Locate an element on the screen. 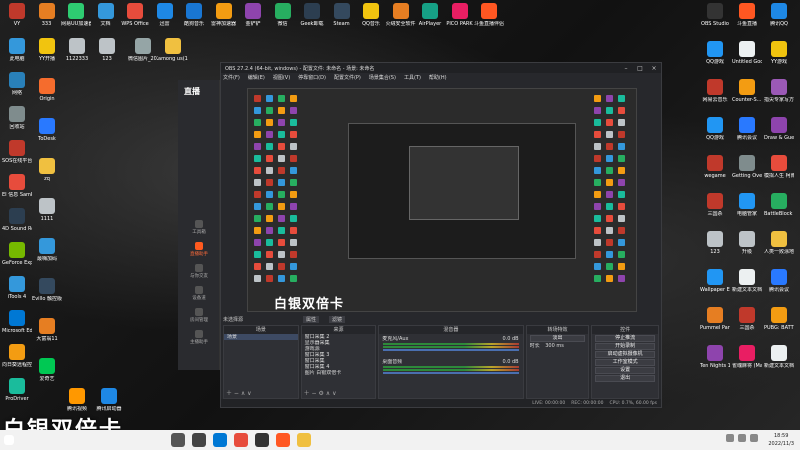  taskbar-clock: 18:59 2022/11/3 is located at coordinates (781, 440).